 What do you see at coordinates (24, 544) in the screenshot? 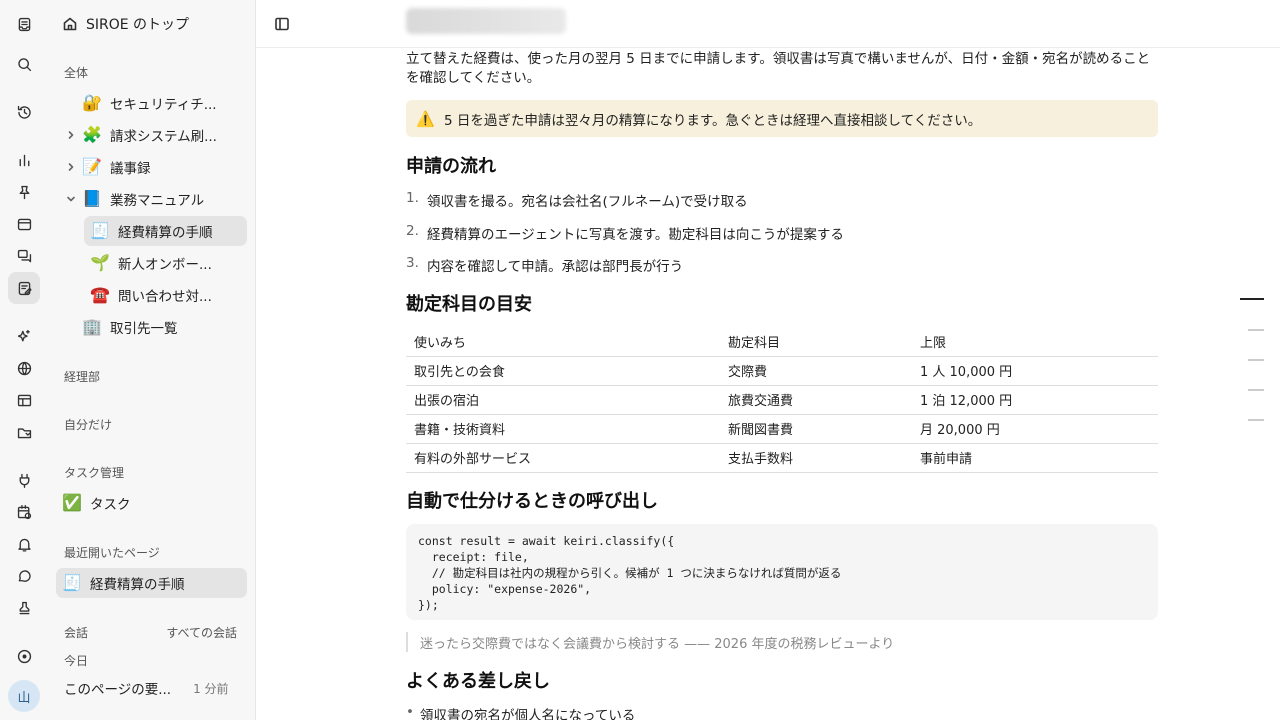
I see `bell-icon` at bounding box center [24, 544].